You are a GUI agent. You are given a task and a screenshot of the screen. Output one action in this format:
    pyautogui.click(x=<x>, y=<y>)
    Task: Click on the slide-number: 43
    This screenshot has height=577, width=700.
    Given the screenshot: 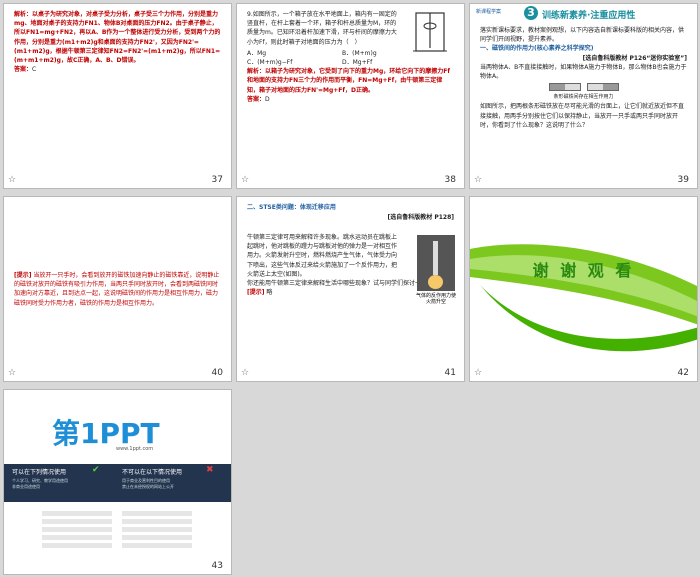 What is the action you would take?
    pyautogui.click(x=217, y=566)
    